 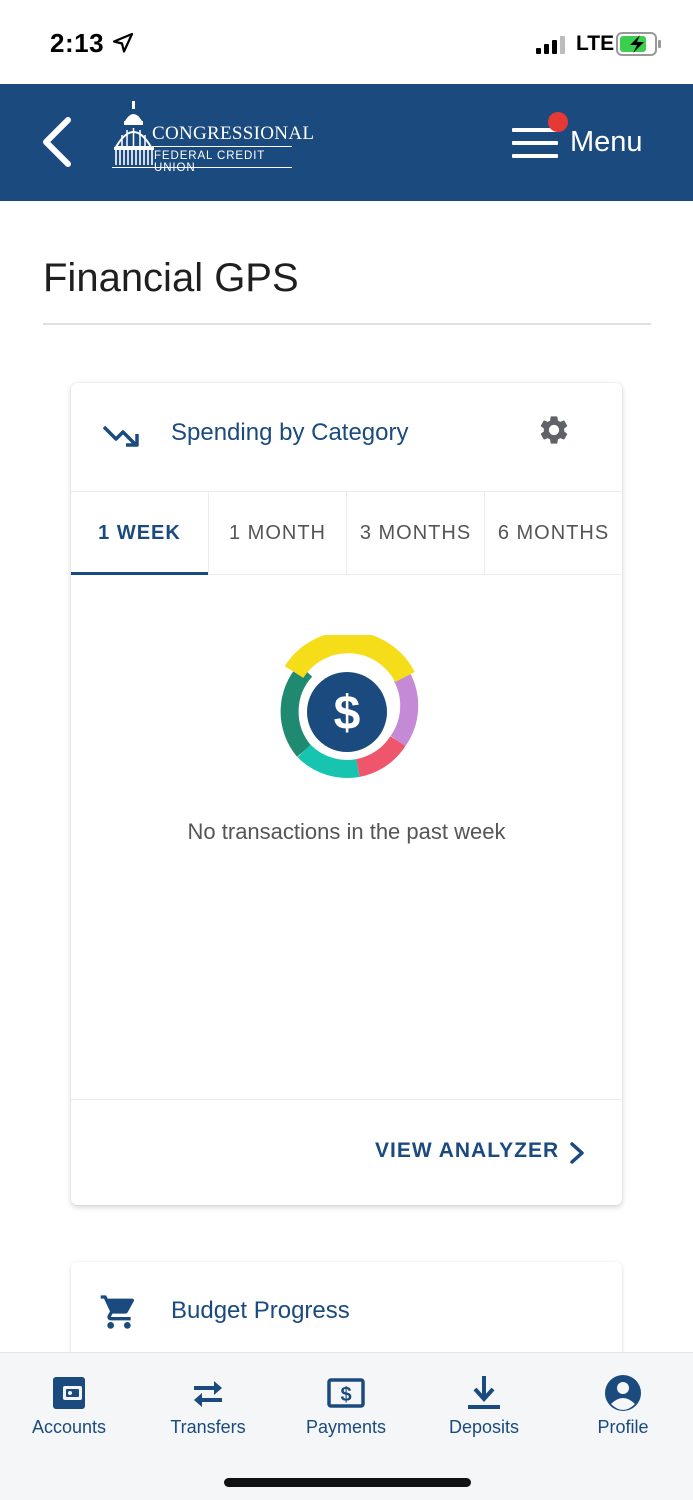 I want to click on capitol-dome-icon, so click(x=134, y=133).